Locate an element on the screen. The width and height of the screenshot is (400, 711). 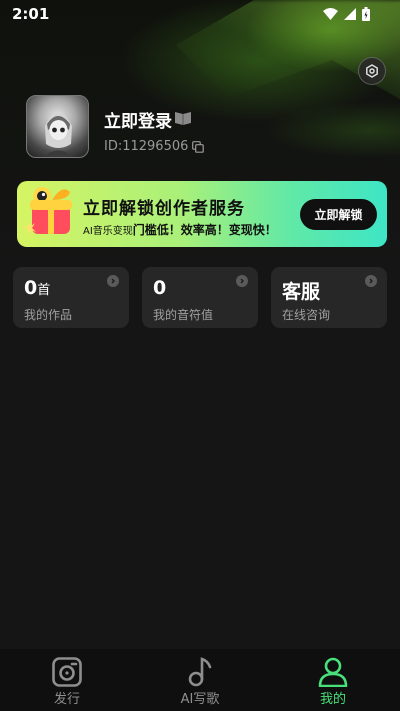
card-value: 0 is located at coordinates (159, 288).